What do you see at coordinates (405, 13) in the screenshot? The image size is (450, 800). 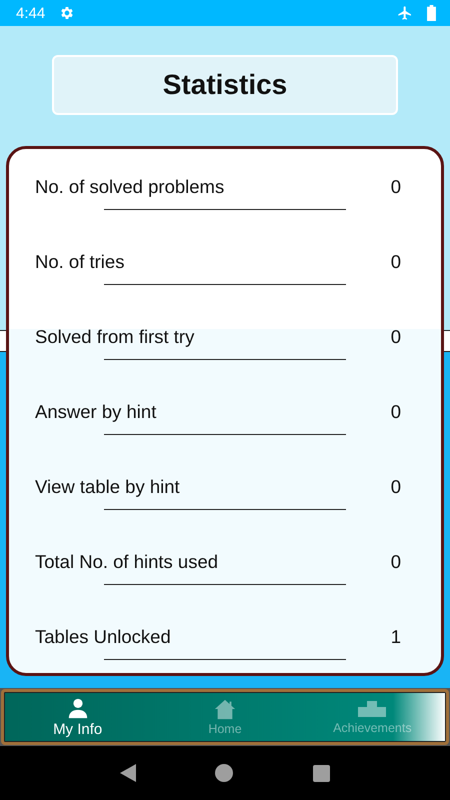 I see `airplane-icon` at bounding box center [405, 13].